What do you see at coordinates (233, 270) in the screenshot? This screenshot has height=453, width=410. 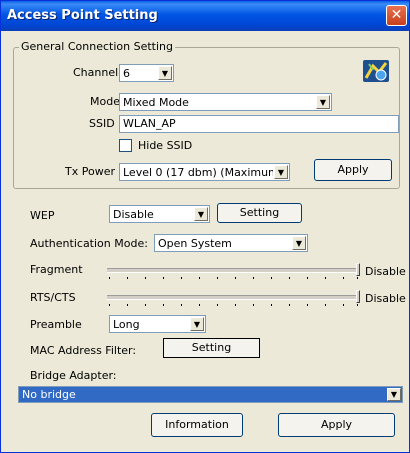 I see `fragment-slider` at bounding box center [233, 270].